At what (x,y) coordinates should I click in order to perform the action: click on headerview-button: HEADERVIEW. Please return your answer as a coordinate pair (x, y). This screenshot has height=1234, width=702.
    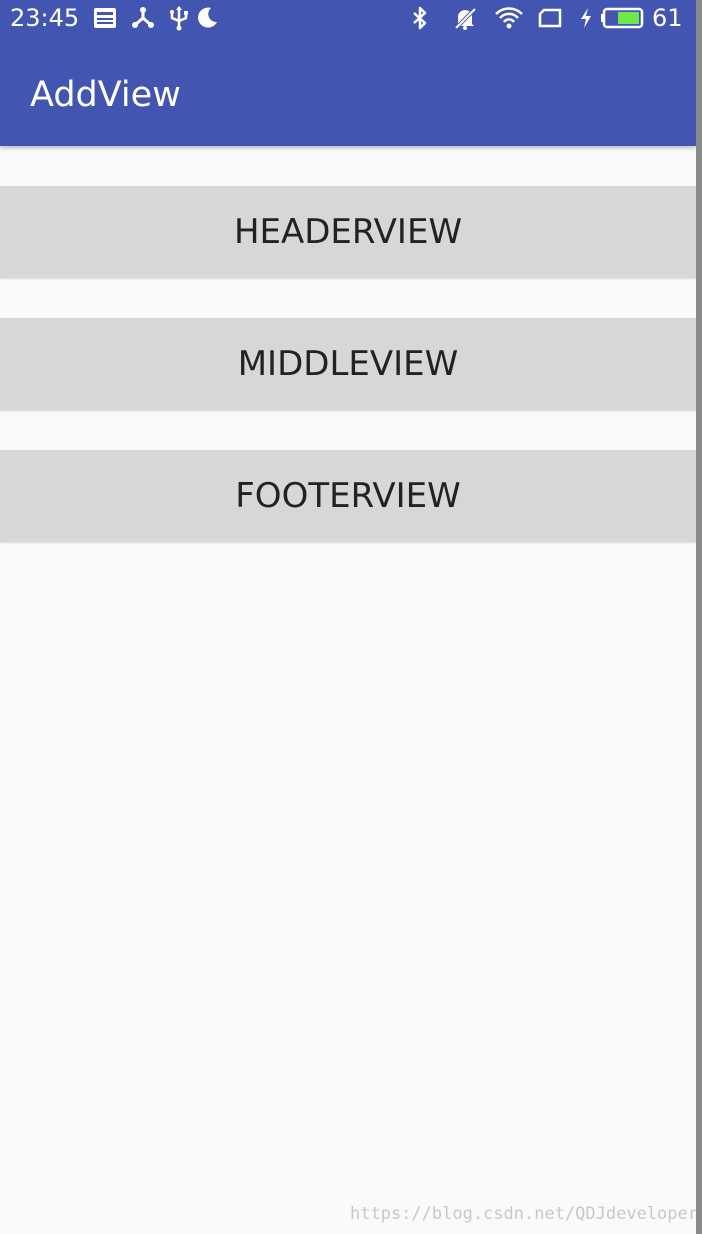
    Looking at the image, I should click on (348, 232).